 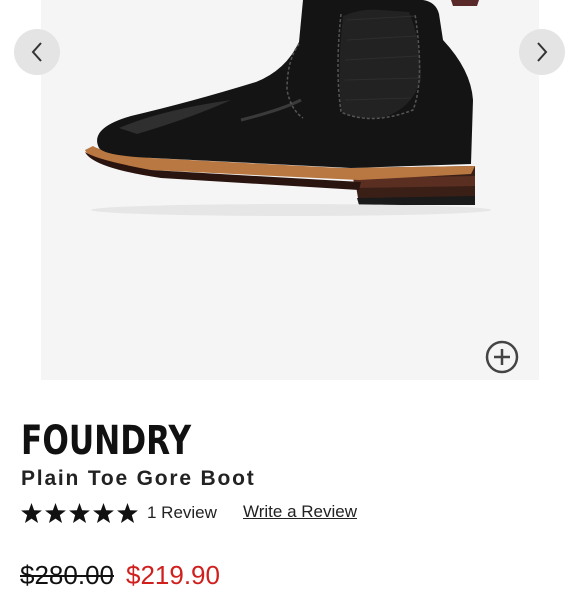 I want to click on product-title: Plain Toe Gore Boot, so click(x=138, y=478).